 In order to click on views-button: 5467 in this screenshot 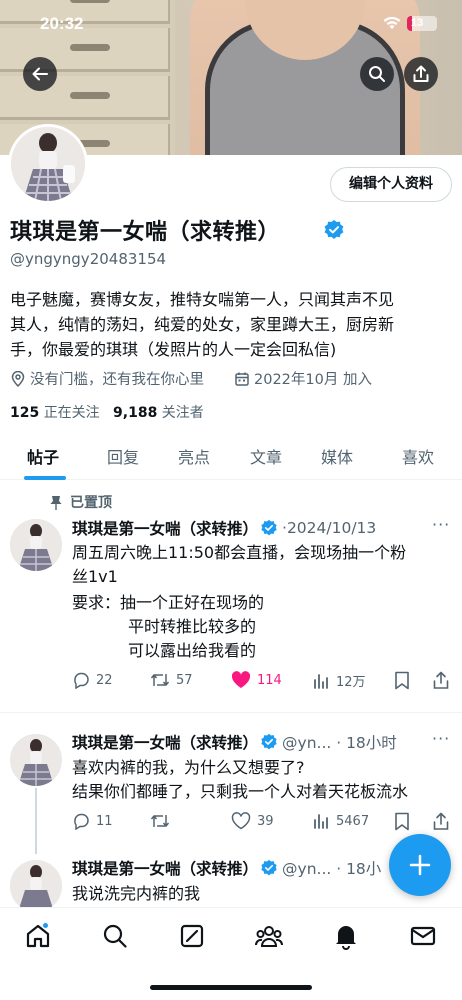, I will do `click(340, 821)`.